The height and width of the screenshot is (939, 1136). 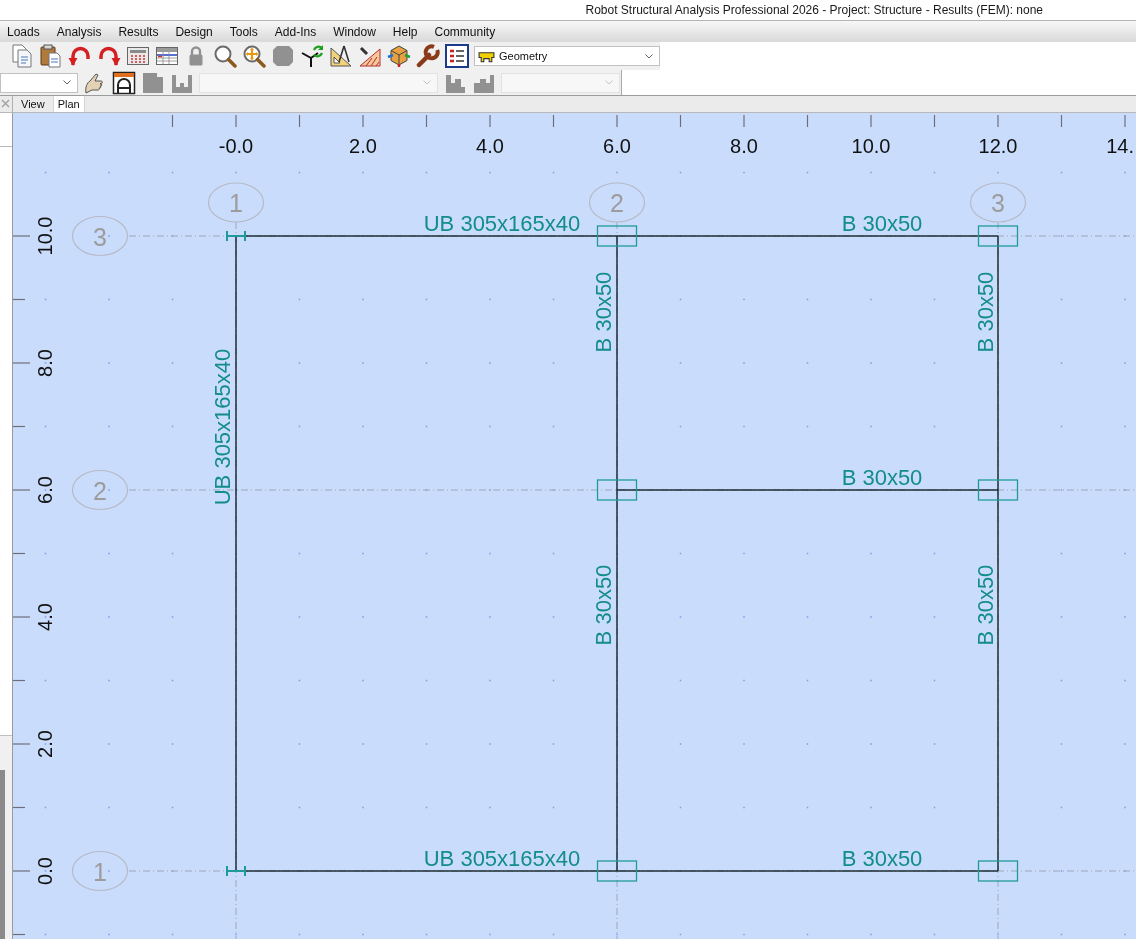 What do you see at coordinates (68, 104) in the screenshot?
I see `tab: Plan` at bounding box center [68, 104].